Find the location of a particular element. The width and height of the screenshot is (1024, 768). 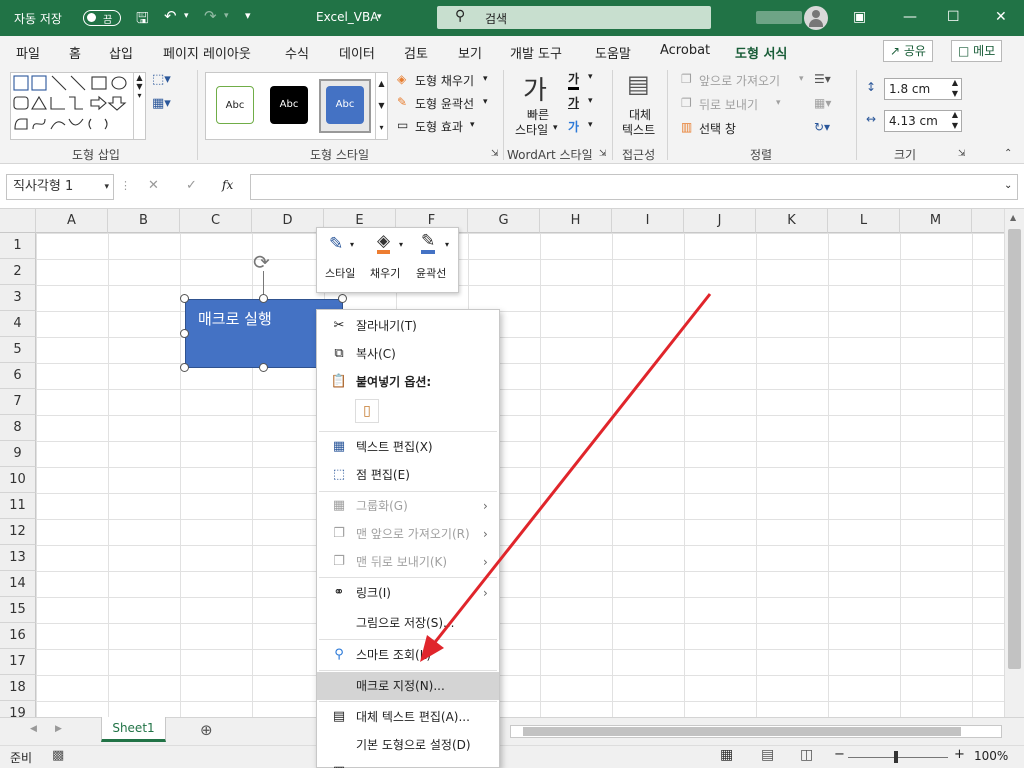

annotation-arrow is located at coordinates (566, 477).